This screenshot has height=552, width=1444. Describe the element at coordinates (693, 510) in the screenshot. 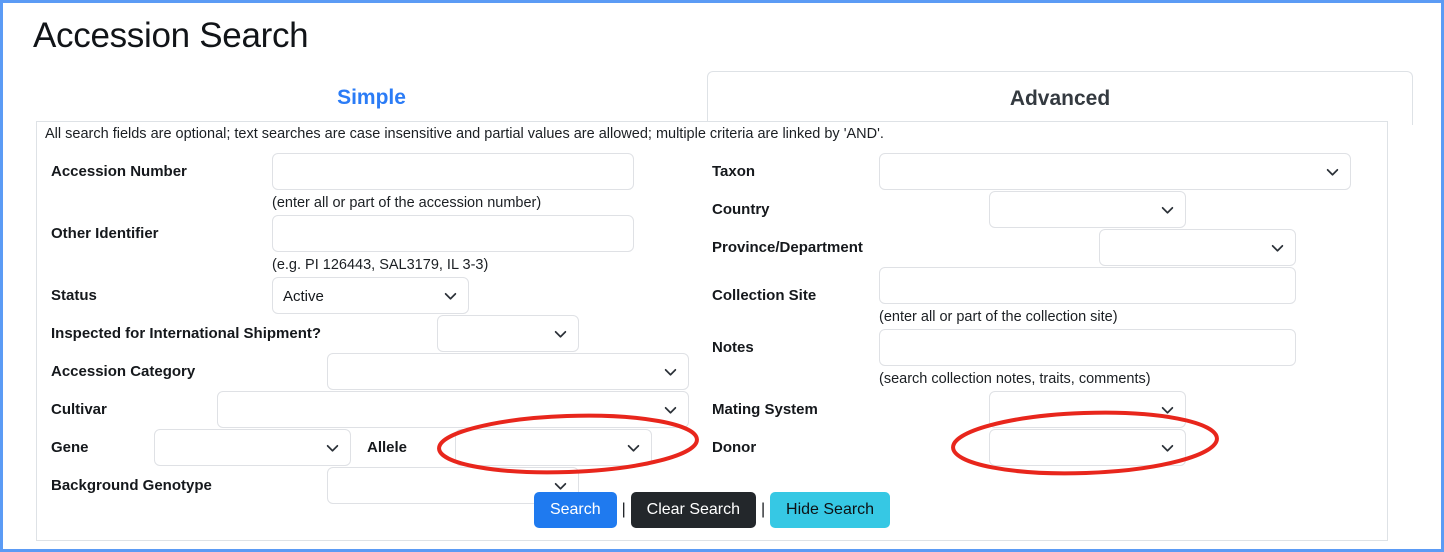

I see `clear-search-button: Clear Search` at that location.